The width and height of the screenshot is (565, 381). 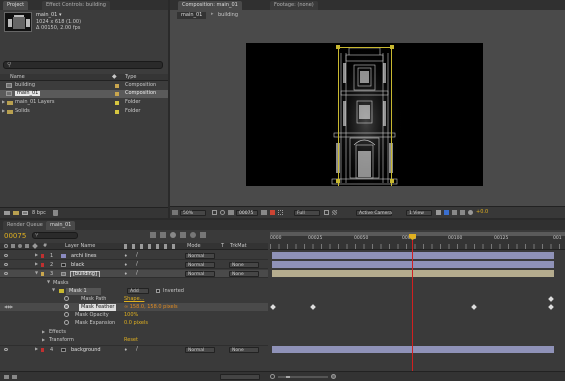 What do you see at coordinates (193, 213) in the screenshot?
I see `zoom-dropdown: 50%` at bounding box center [193, 213].